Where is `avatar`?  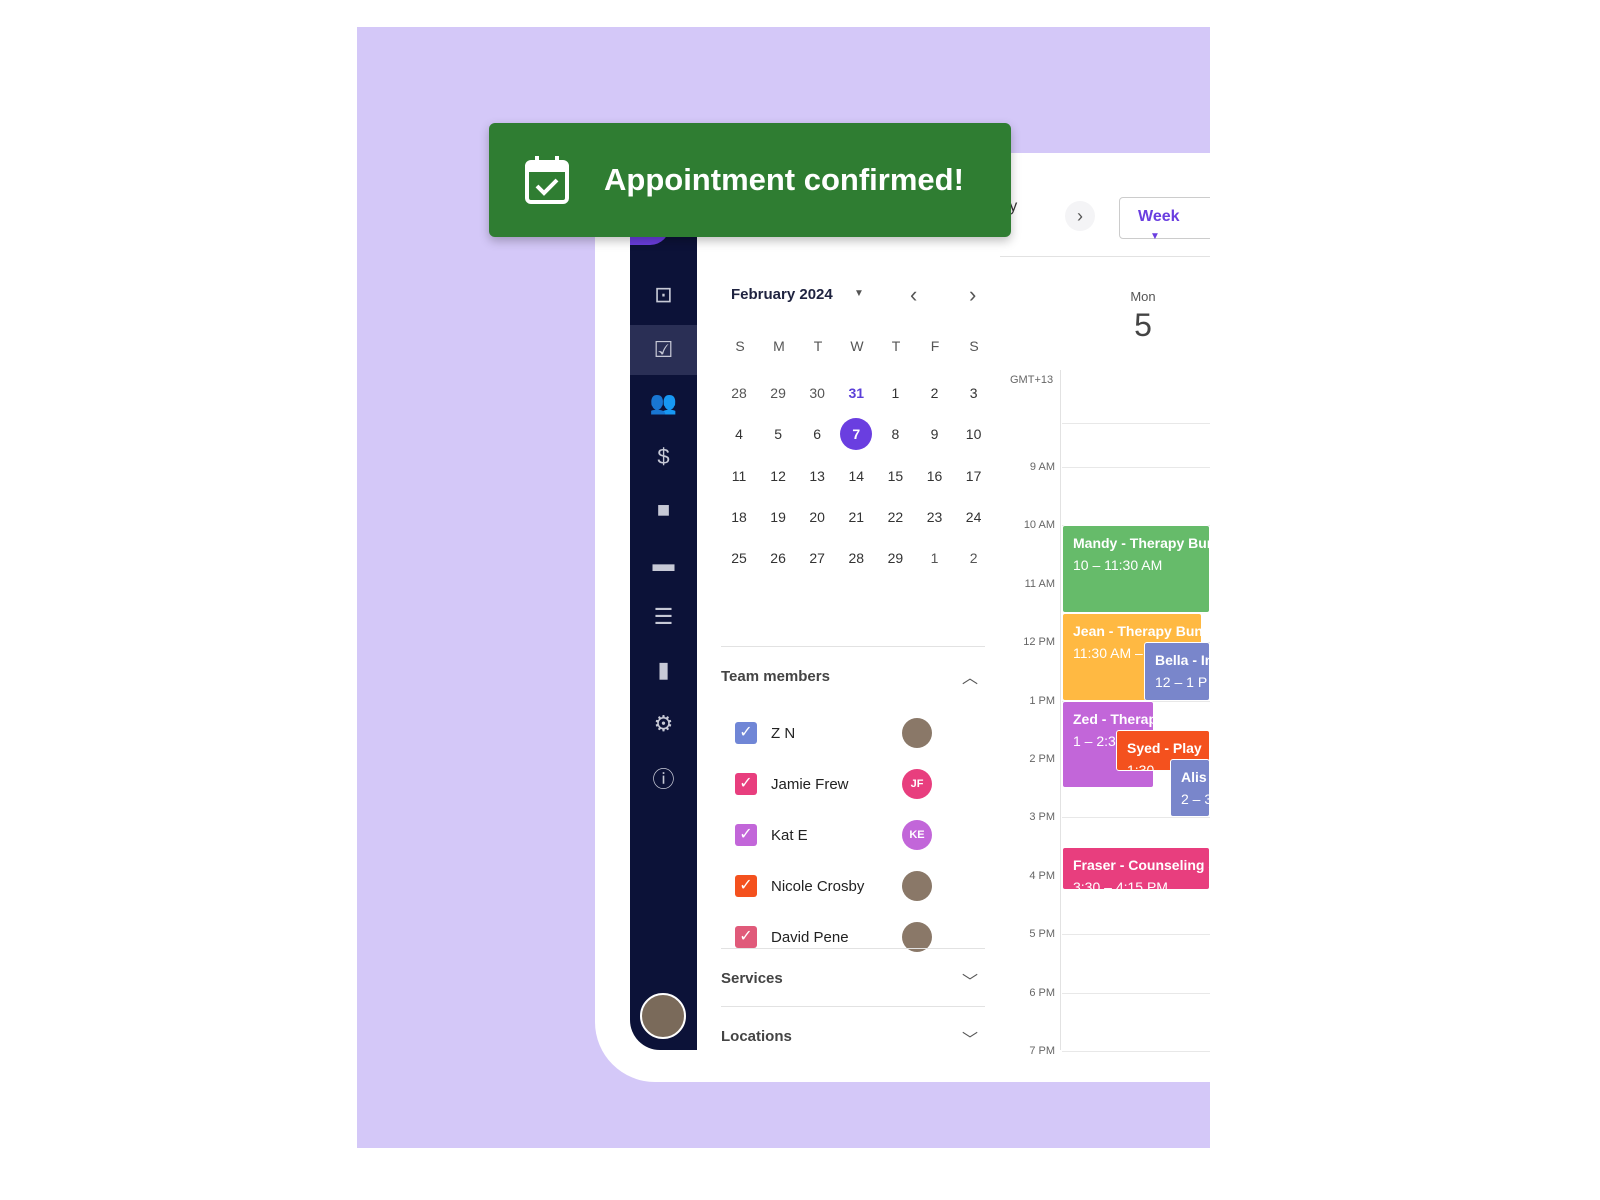 avatar is located at coordinates (917, 886).